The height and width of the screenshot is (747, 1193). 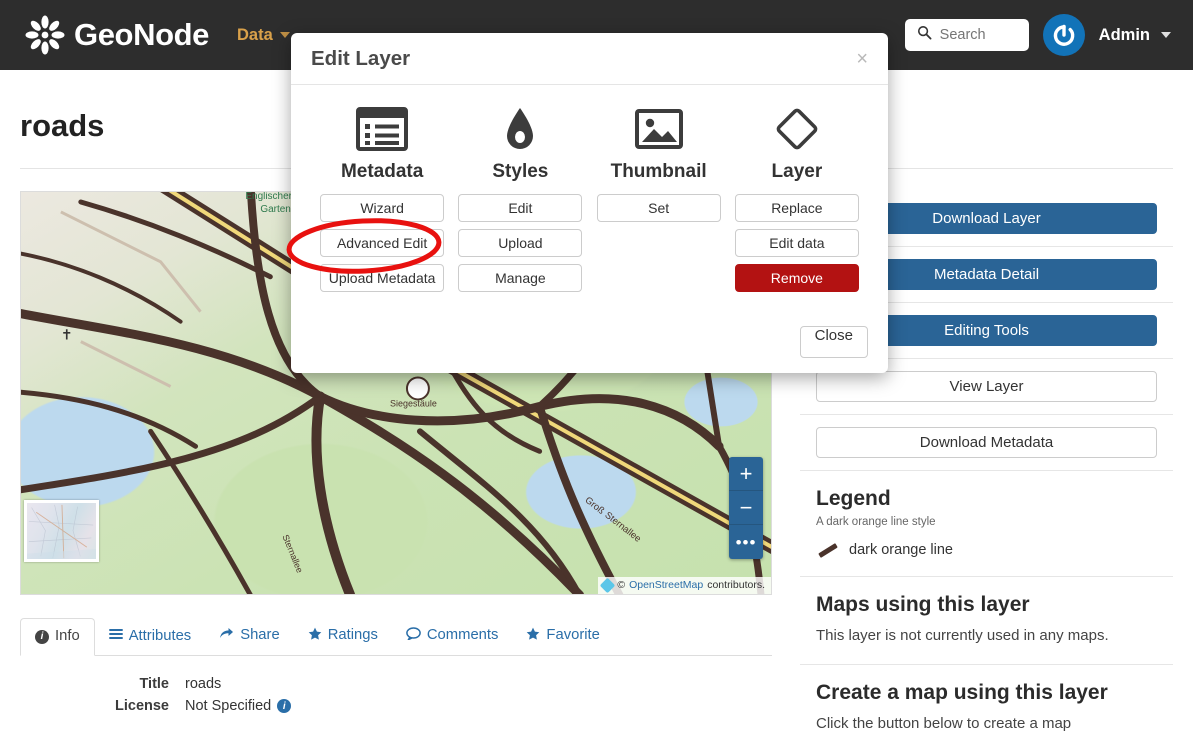 I want to click on modal-column-metadata-title: Metadata, so click(x=382, y=171).